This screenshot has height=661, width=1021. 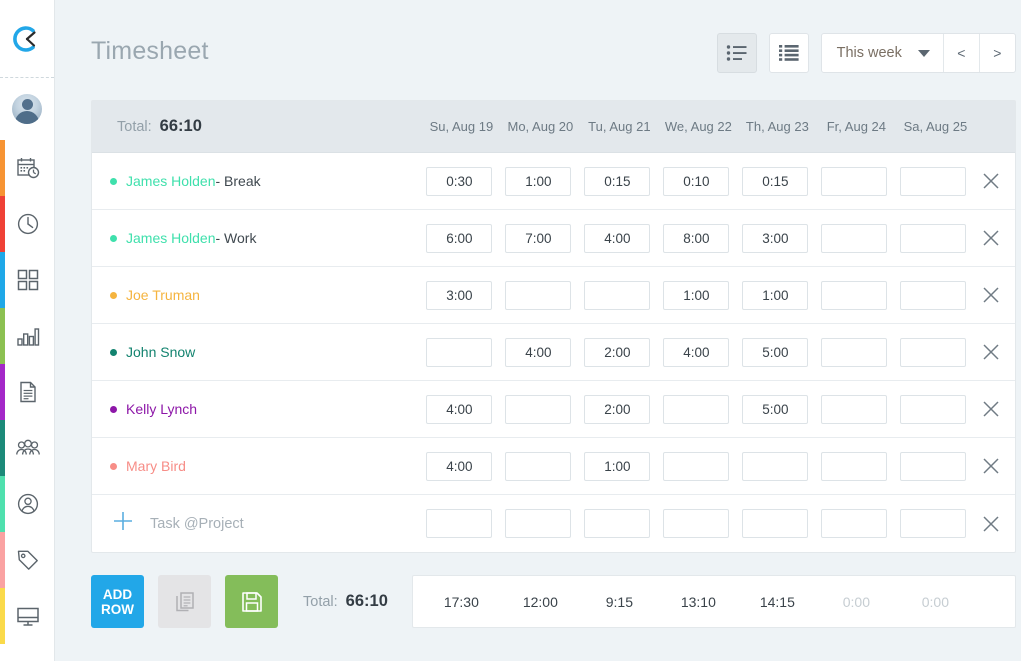 I want to click on table-row: Joe Truman, so click(x=553, y=295).